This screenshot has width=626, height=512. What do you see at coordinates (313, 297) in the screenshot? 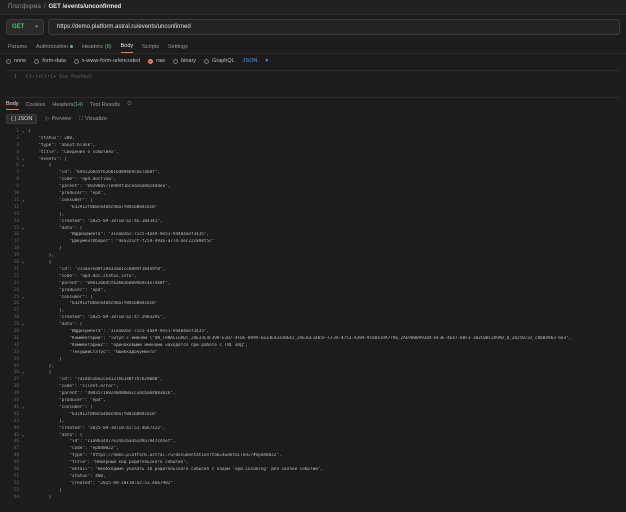
I see `code-line: 25 ▾ "consumer": [` at bounding box center [313, 297].